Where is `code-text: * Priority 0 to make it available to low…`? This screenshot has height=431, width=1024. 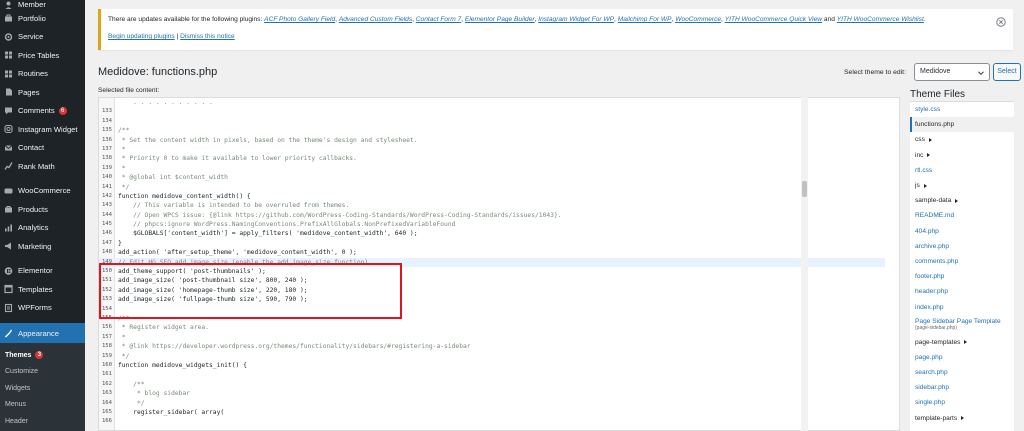
code-text: * Priority 0 to make it available to low… is located at coordinates (237, 159).